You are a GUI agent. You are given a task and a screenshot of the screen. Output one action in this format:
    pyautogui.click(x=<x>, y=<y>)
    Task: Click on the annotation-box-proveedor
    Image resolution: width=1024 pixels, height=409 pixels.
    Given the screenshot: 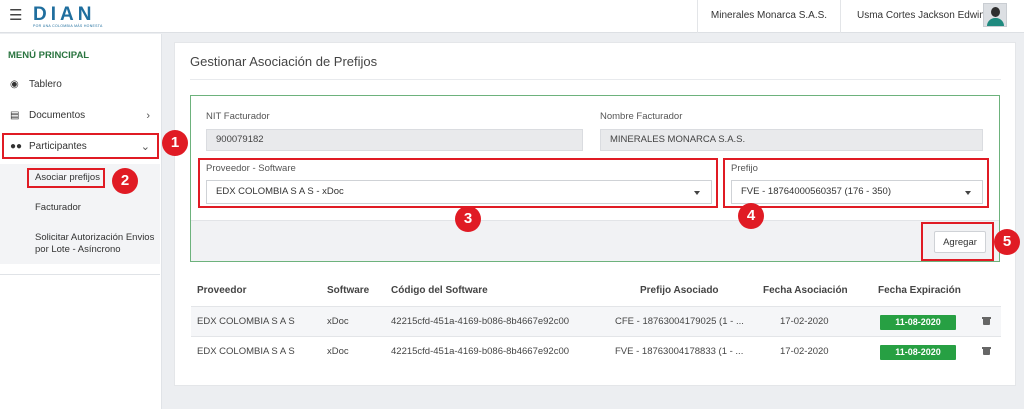 What is the action you would take?
    pyautogui.click(x=458, y=183)
    